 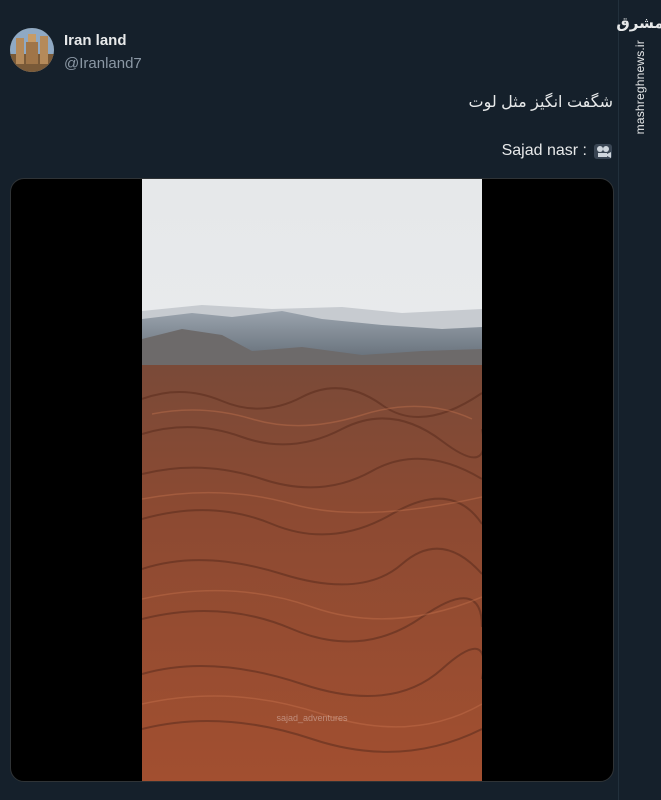 What do you see at coordinates (312, 718) in the screenshot?
I see `watermark-text: sajad_adventures` at bounding box center [312, 718].